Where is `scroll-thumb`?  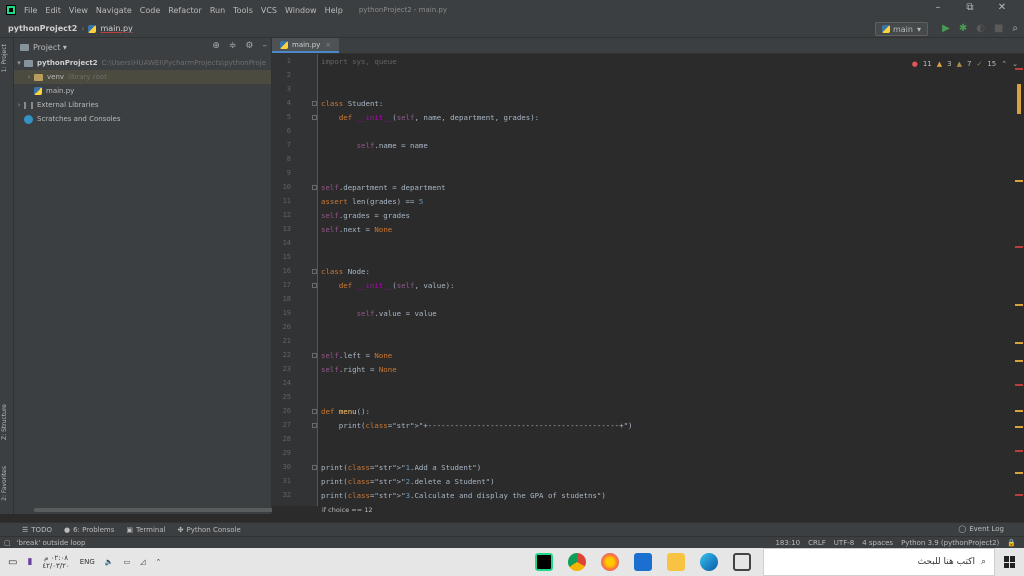
scroll-thumb is located at coordinates (1019, 99).